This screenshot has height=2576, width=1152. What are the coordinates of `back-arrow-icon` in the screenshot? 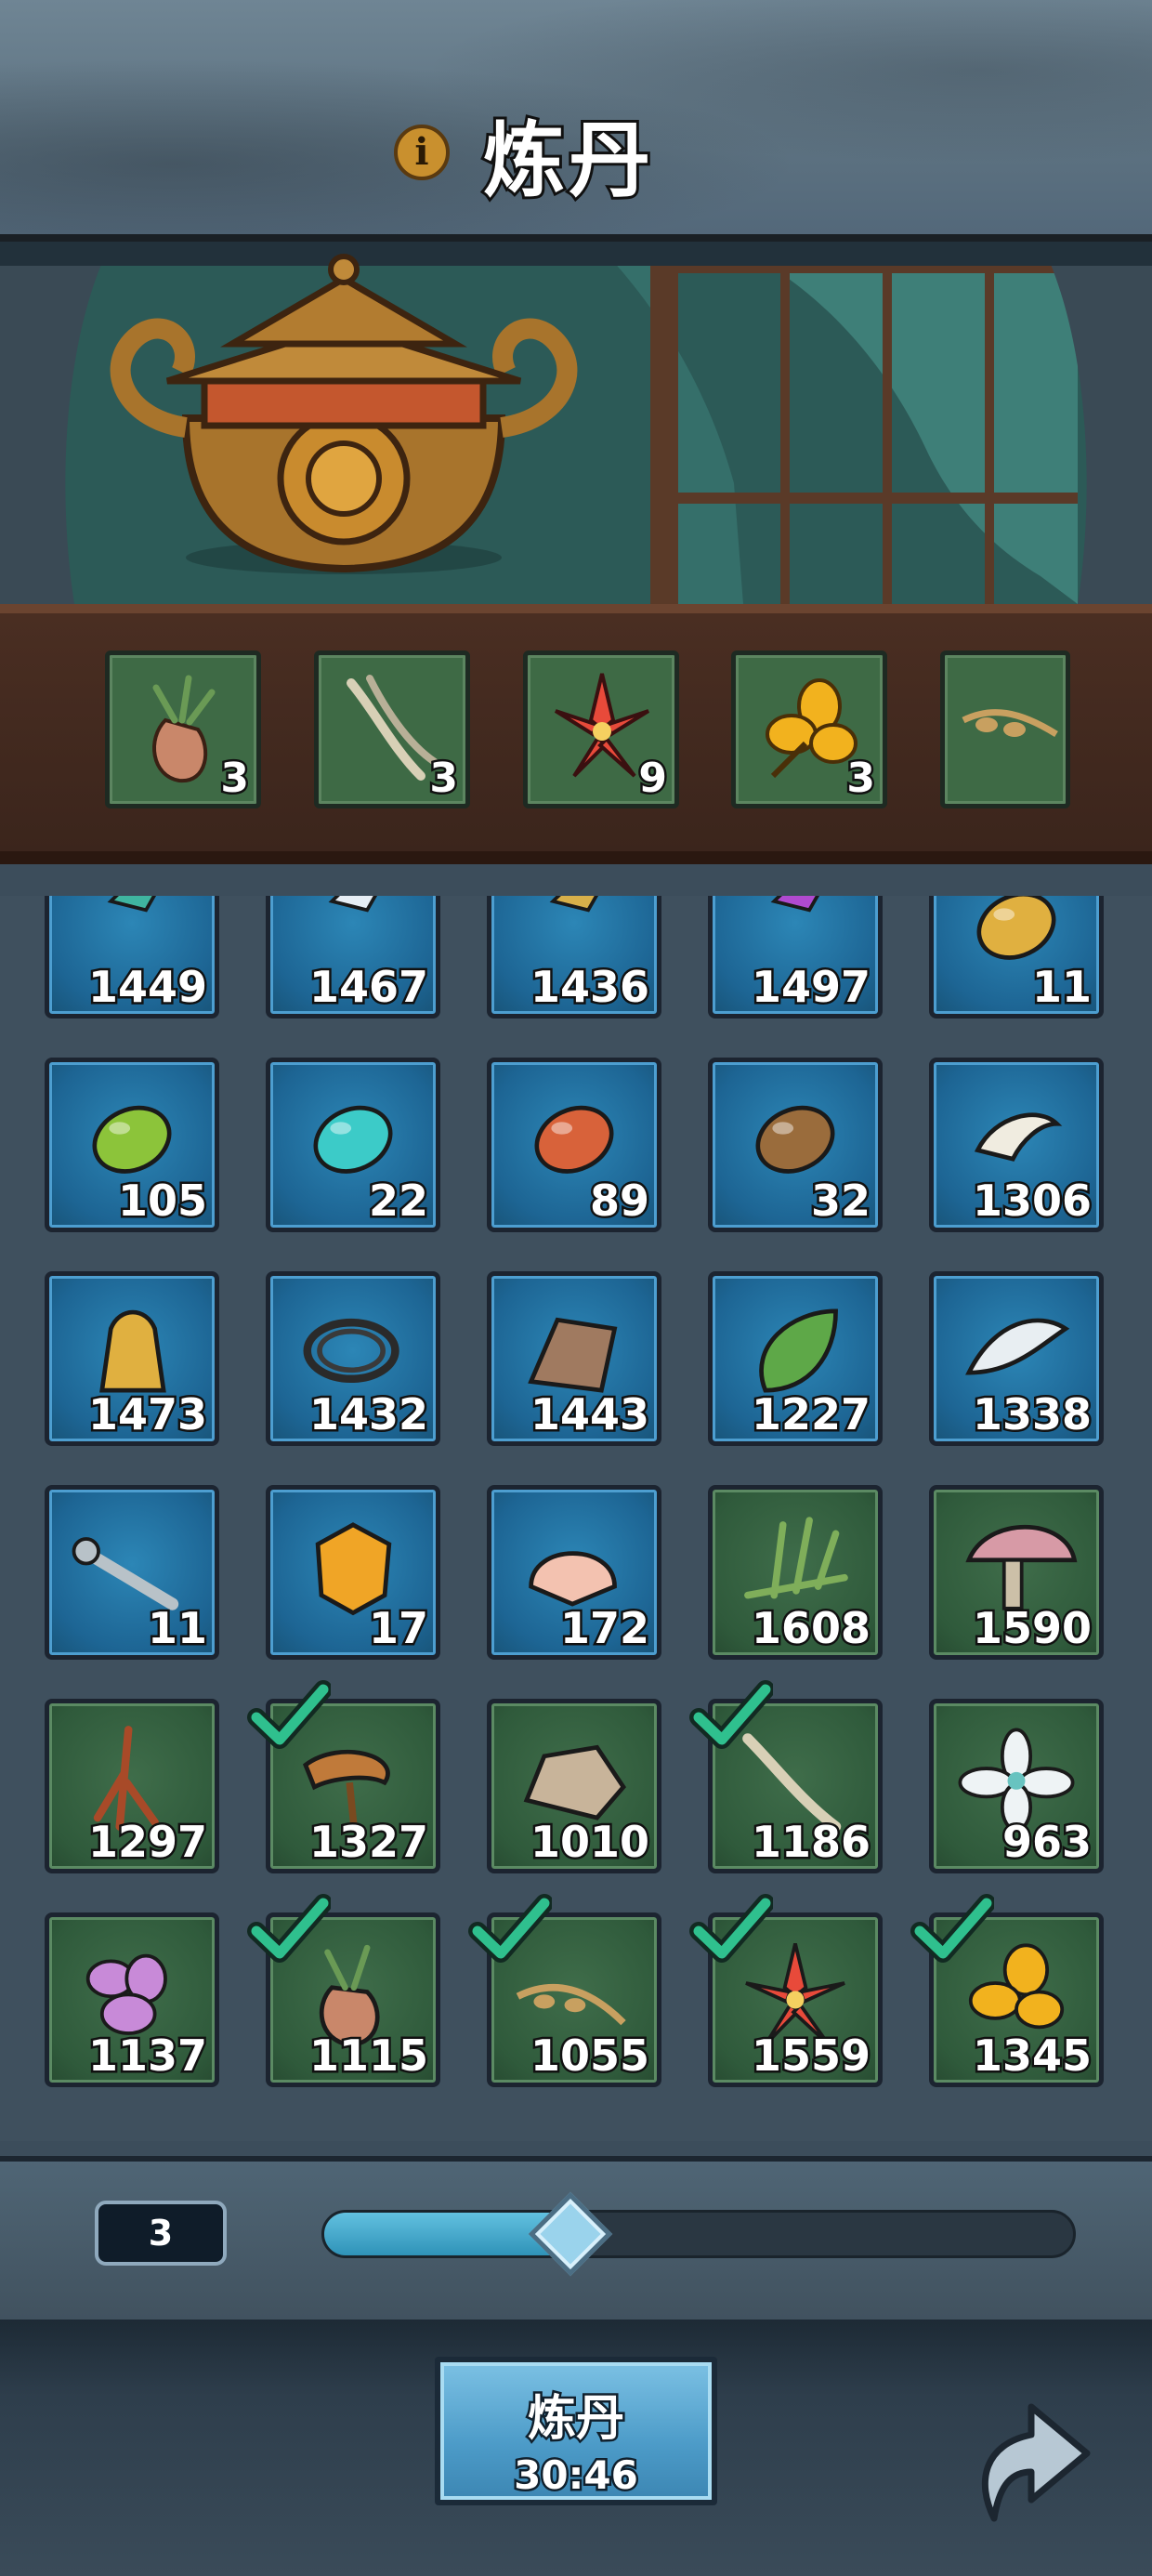 It's located at (1026, 2453).